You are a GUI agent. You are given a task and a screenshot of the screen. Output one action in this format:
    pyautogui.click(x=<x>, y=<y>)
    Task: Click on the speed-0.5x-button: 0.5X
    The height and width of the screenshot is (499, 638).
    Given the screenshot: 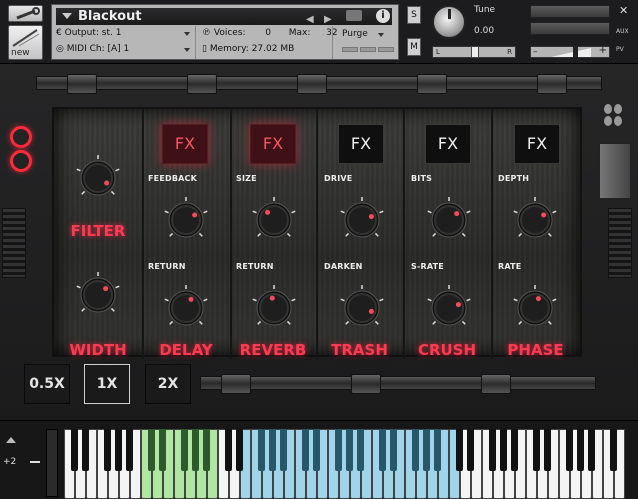 What is the action you would take?
    pyautogui.click(x=47, y=384)
    